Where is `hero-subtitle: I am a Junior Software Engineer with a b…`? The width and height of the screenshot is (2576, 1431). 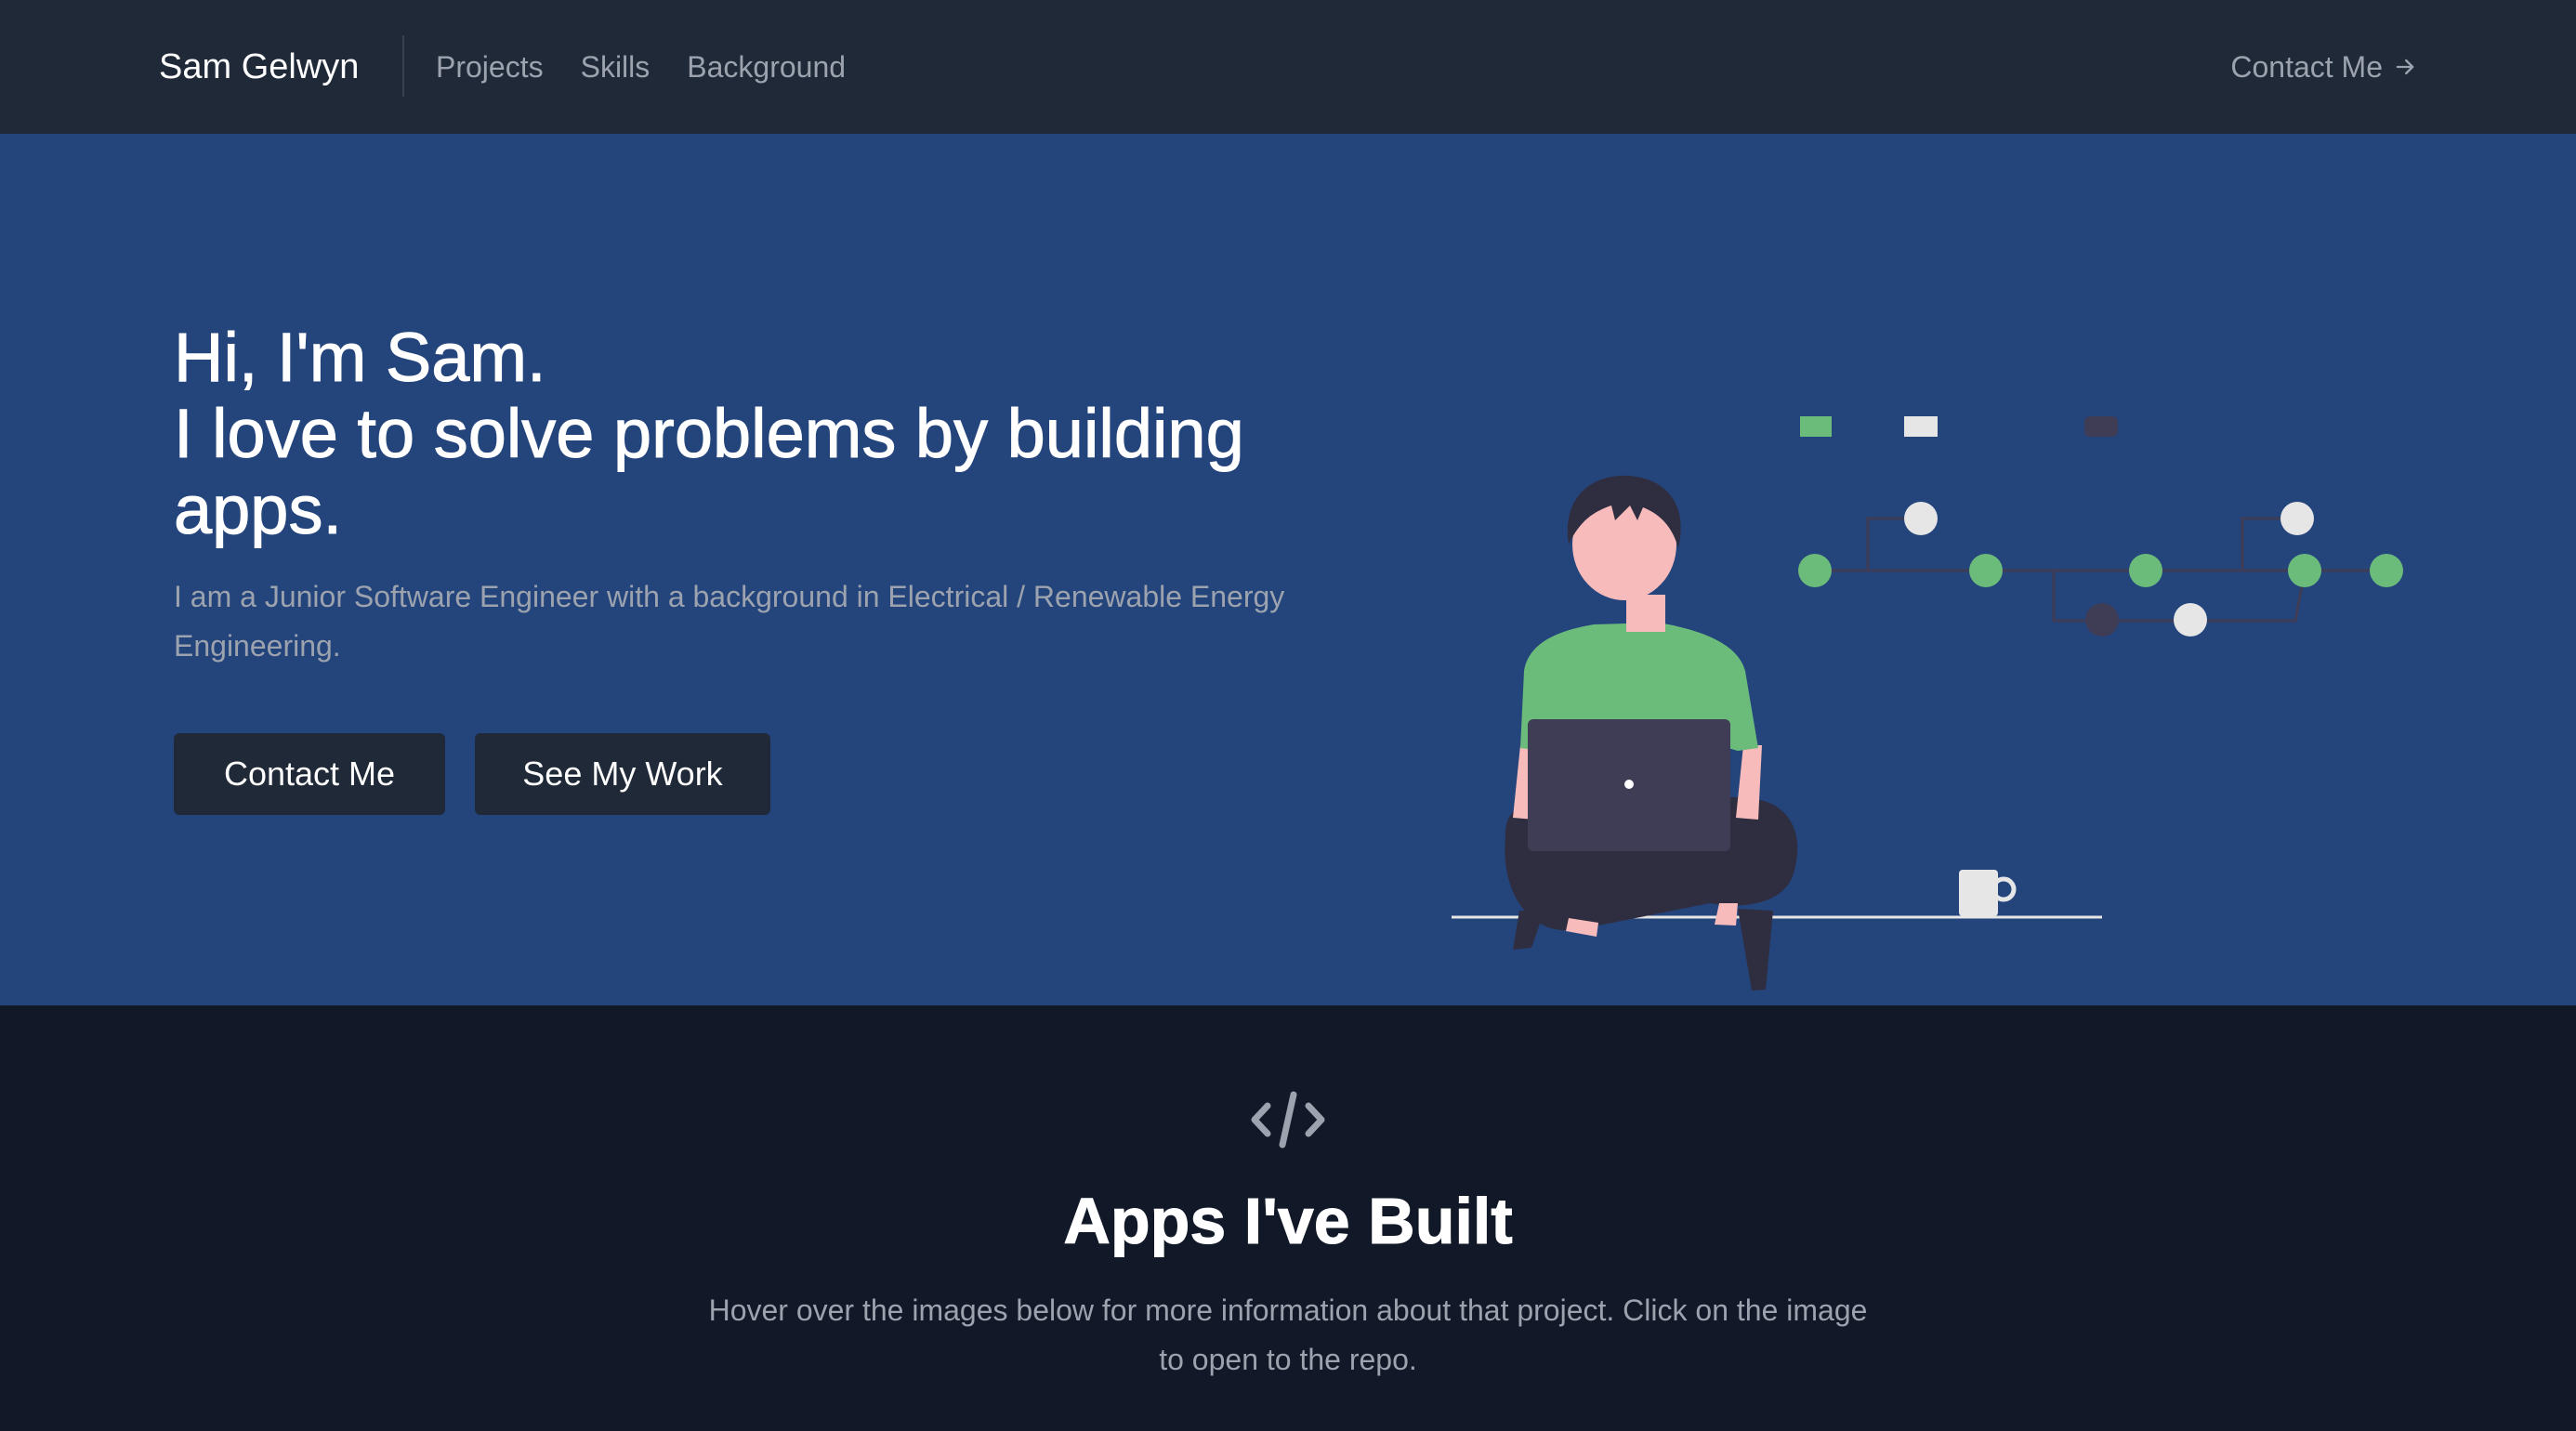
hero-subtitle: I am a Junior Software Engineer with a b… is located at coordinates (729, 621).